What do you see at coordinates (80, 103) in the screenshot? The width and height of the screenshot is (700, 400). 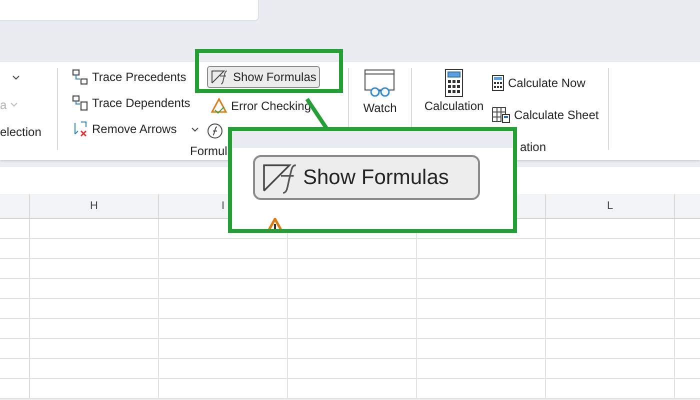 I see `trace-dependents-icon` at bounding box center [80, 103].